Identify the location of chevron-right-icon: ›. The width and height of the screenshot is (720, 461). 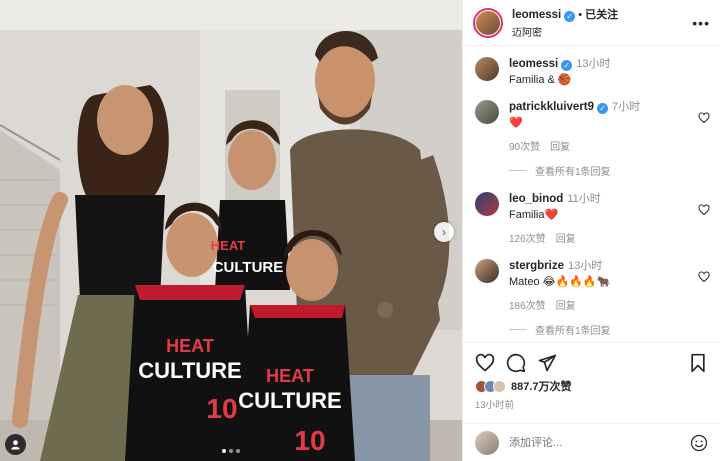
(444, 232).